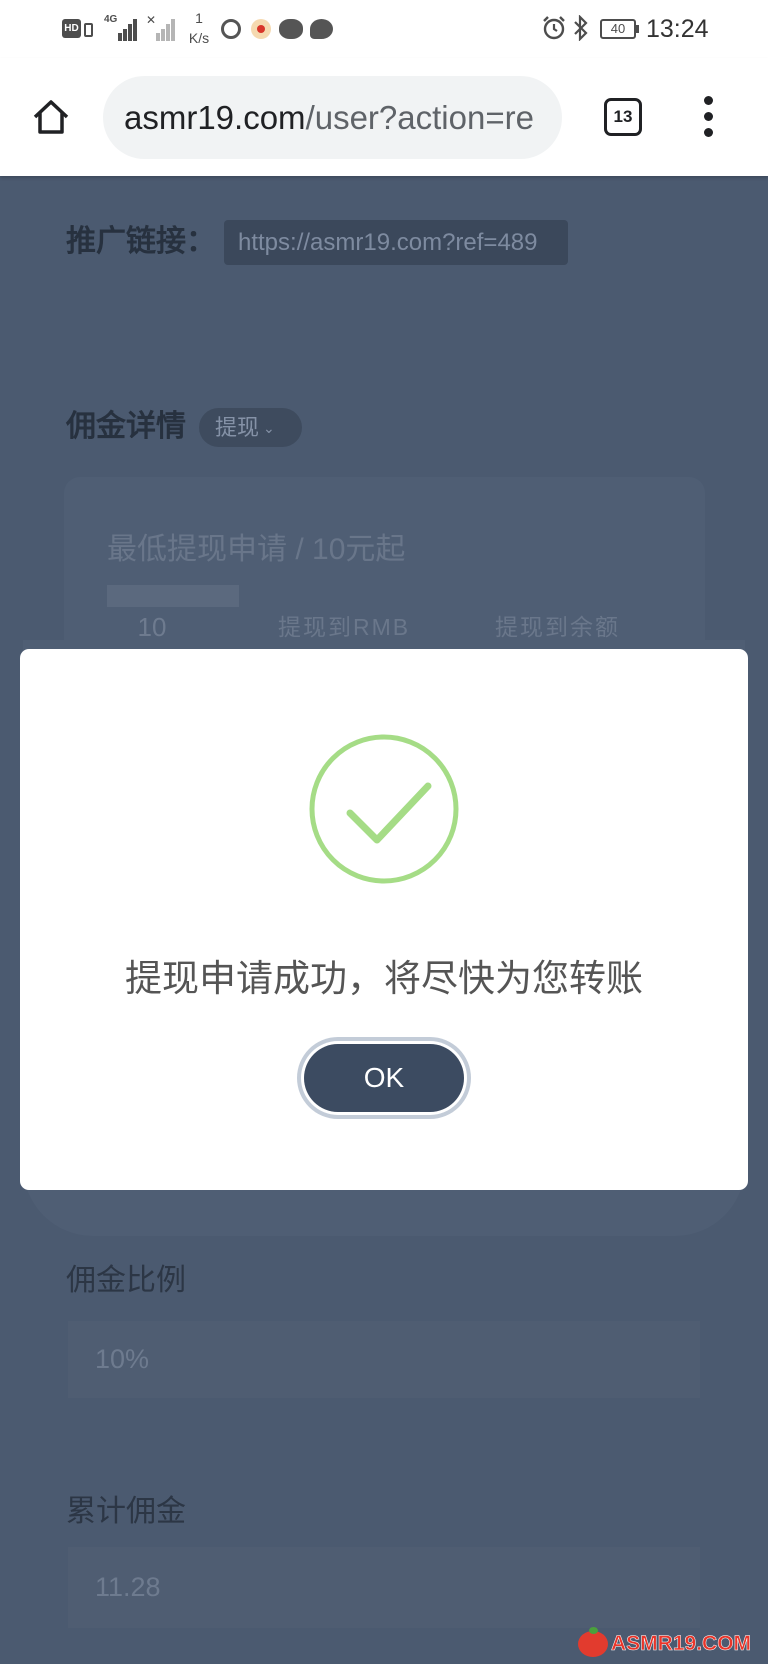 This screenshot has height=1664, width=768. What do you see at coordinates (51, 117) in the screenshot?
I see `home-icon` at bounding box center [51, 117].